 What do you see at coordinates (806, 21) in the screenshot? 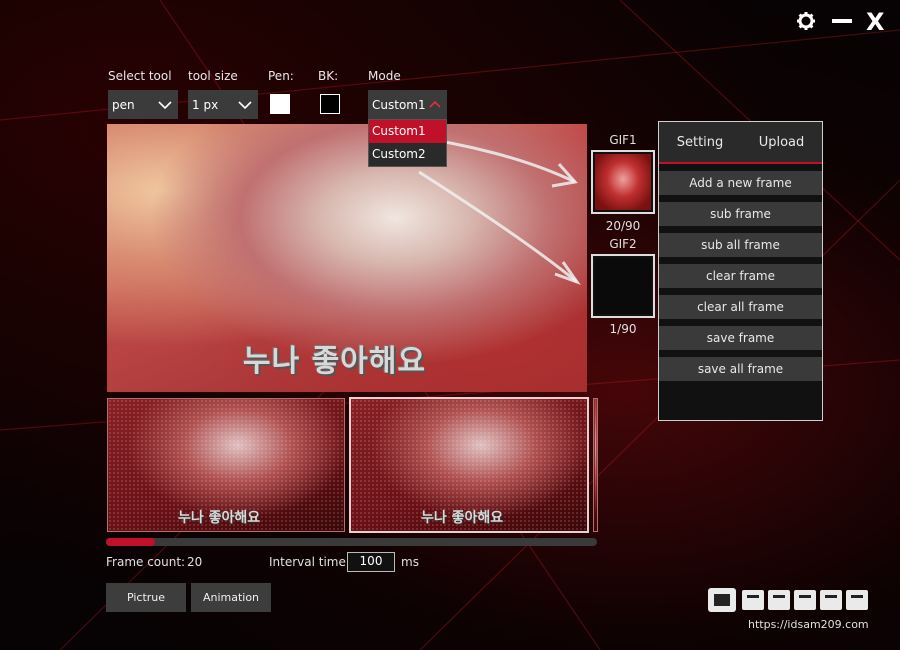
I see `gear-icon` at bounding box center [806, 21].